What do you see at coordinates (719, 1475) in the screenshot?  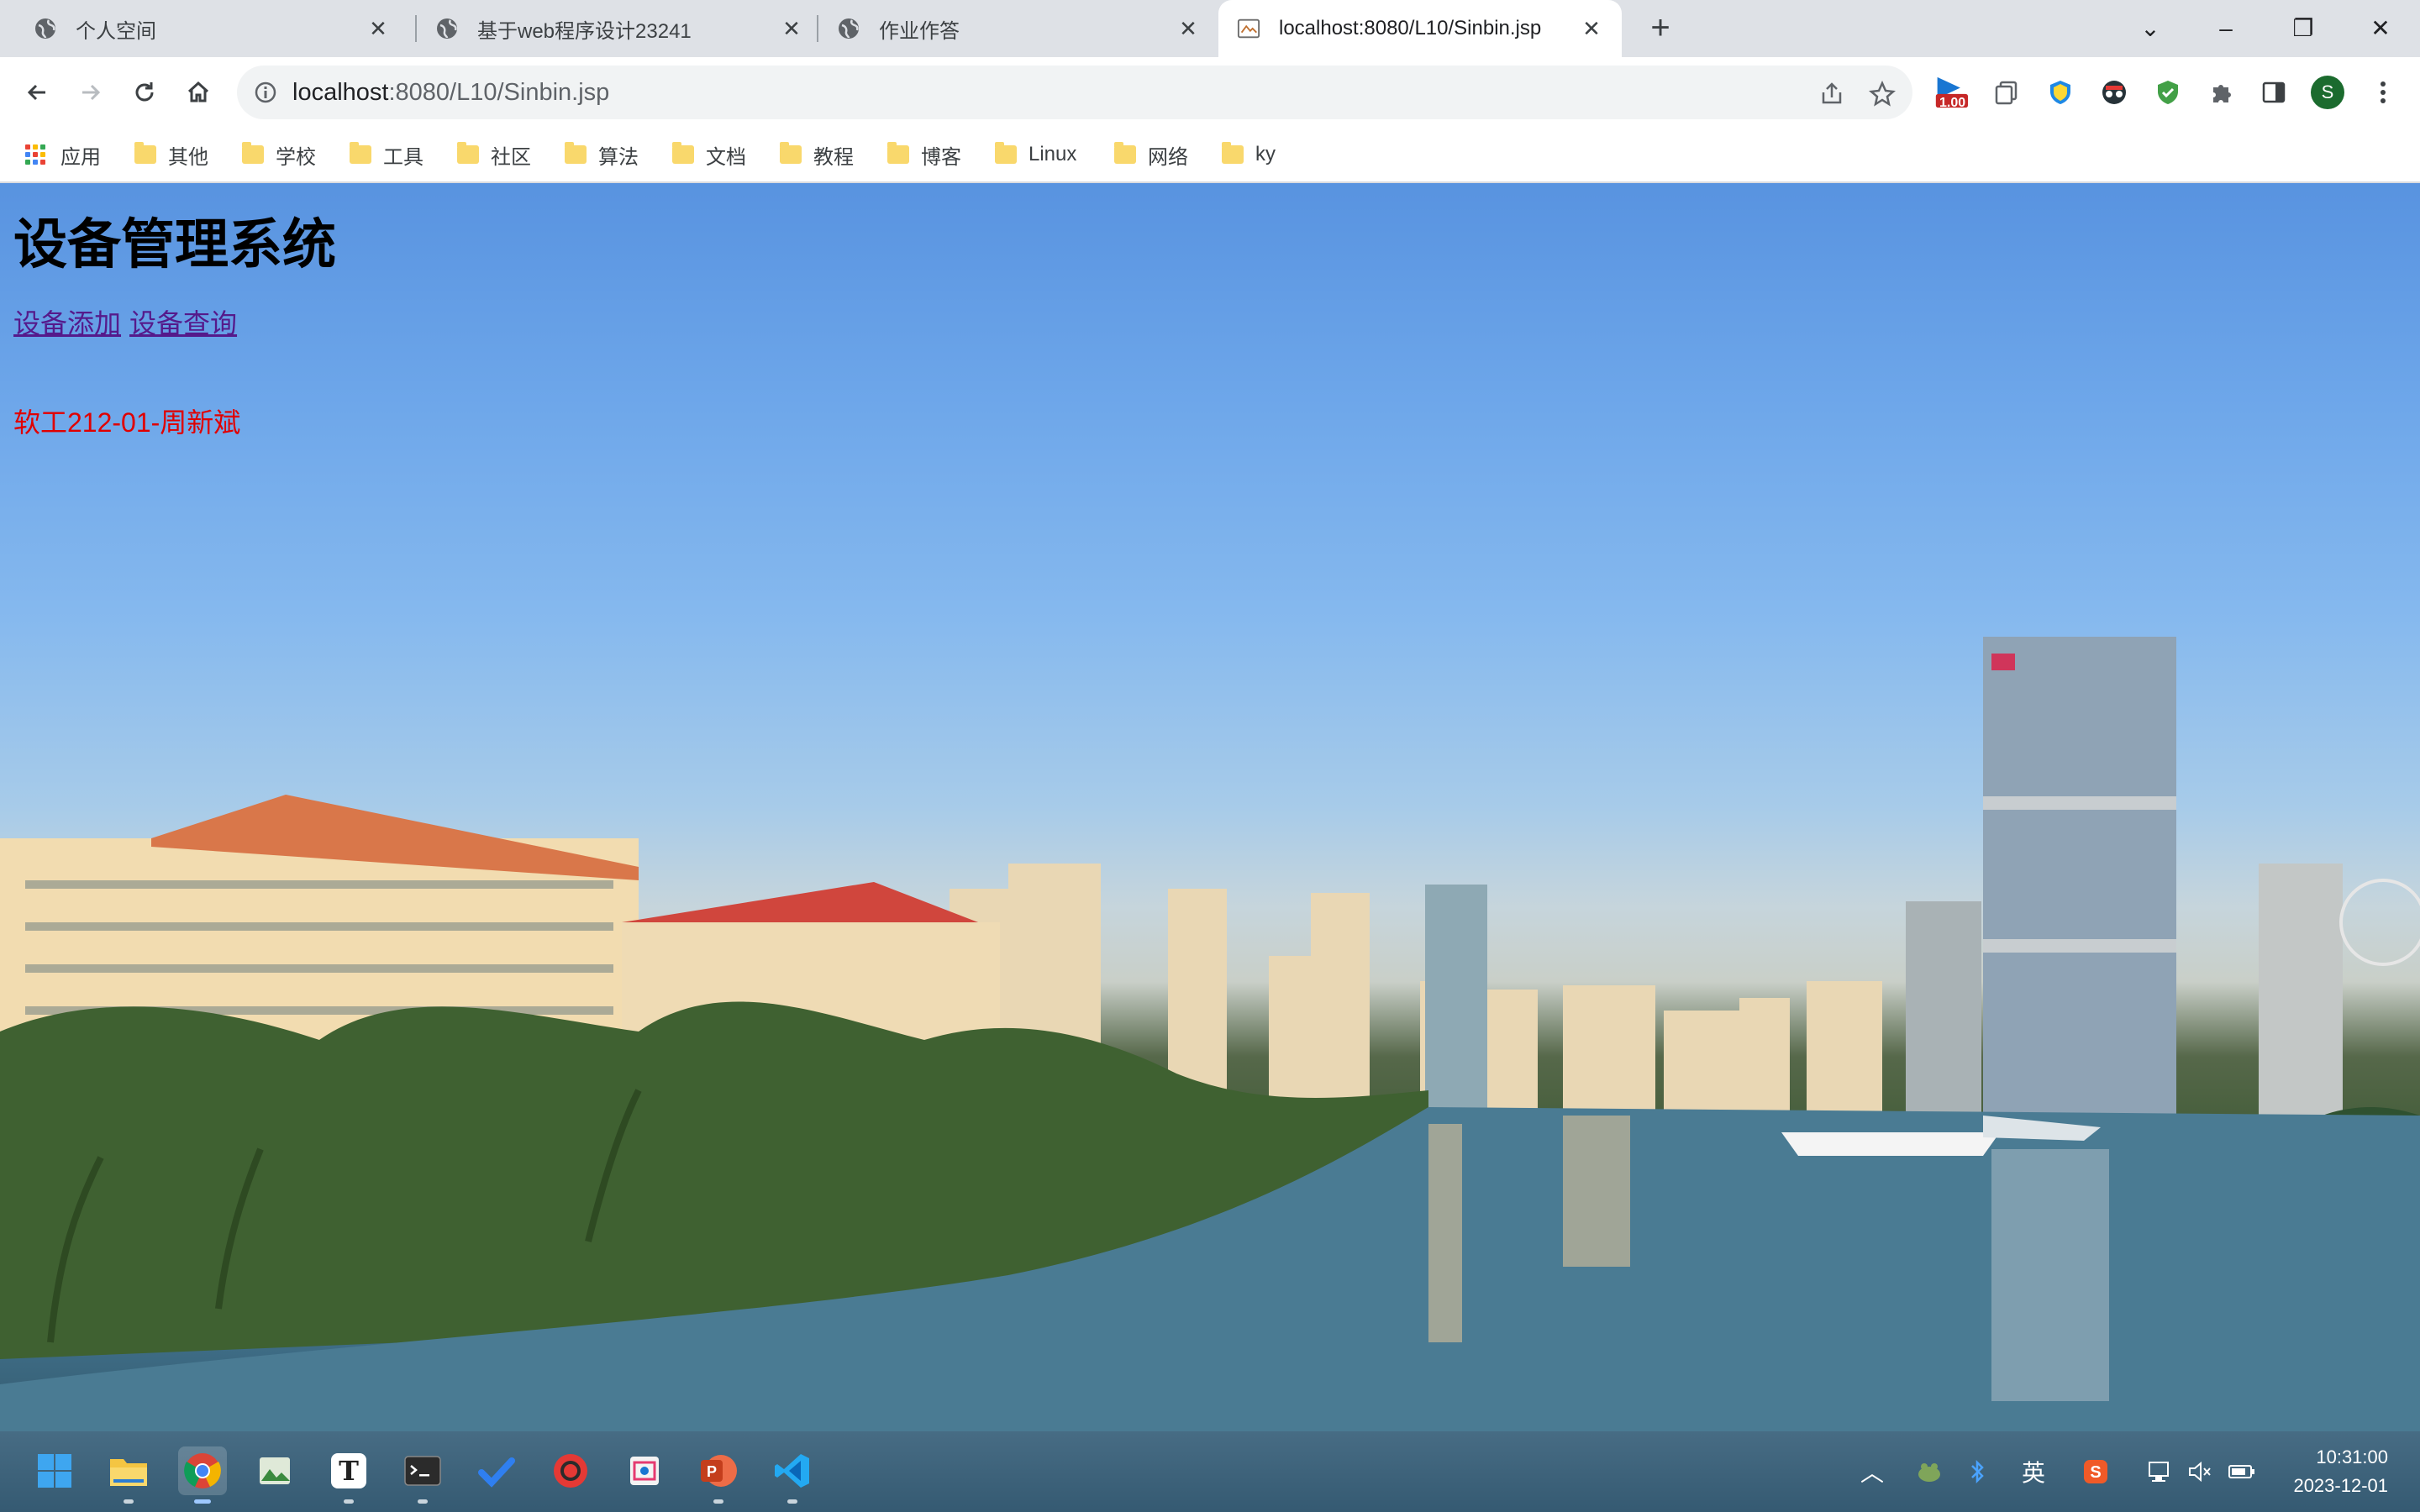 I see `taskbar-powerpoint: P` at bounding box center [719, 1475].